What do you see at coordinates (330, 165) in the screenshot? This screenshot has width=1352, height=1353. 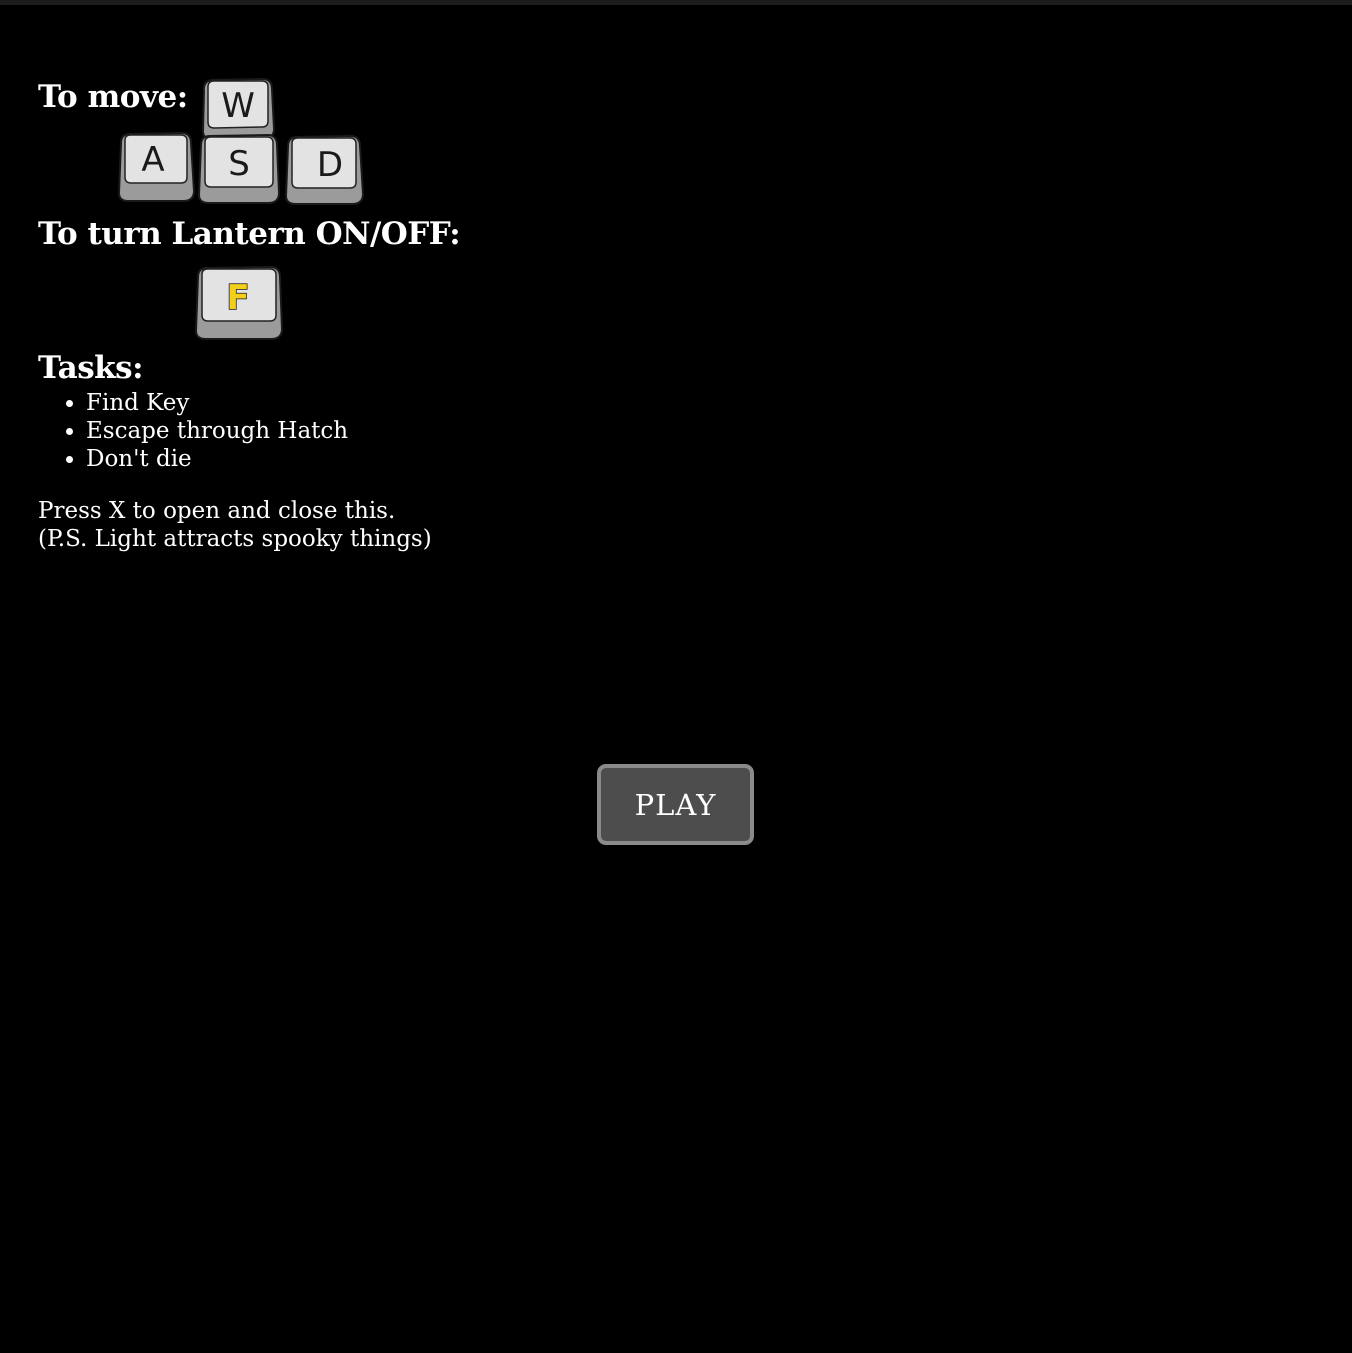 I see `keycap-d-letter: D` at bounding box center [330, 165].